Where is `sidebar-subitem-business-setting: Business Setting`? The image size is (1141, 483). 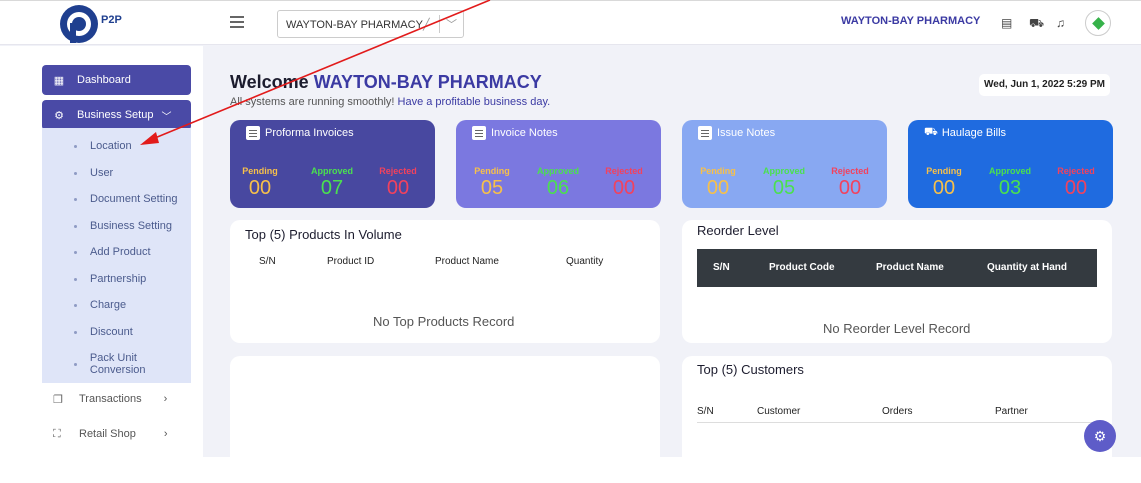
sidebar-subitem-business-setting: Business Setting is located at coordinates (123, 226).